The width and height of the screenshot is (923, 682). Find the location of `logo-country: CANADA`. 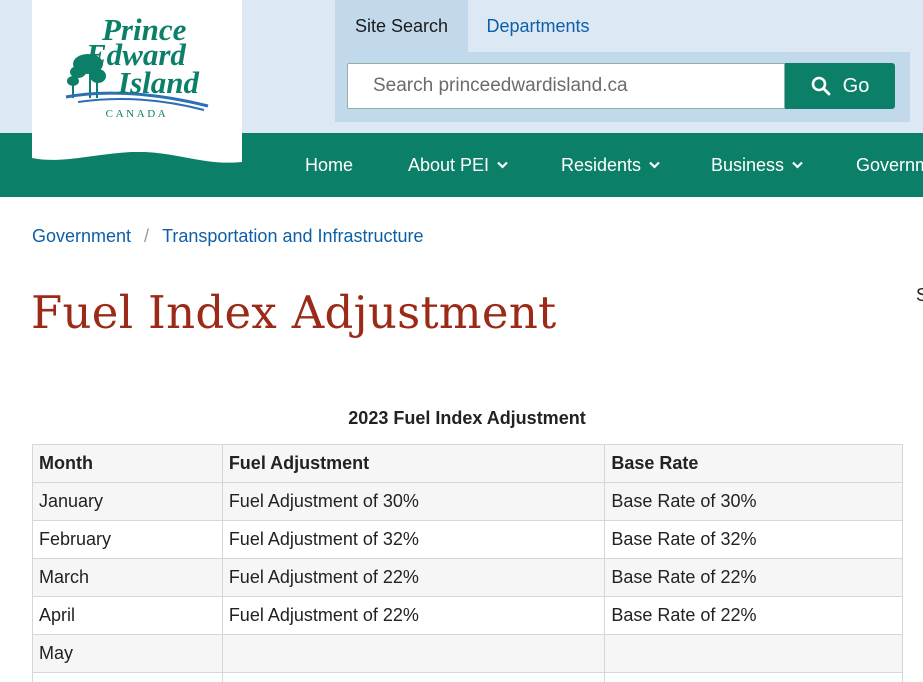

logo-country: CANADA is located at coordinates (137, 114).